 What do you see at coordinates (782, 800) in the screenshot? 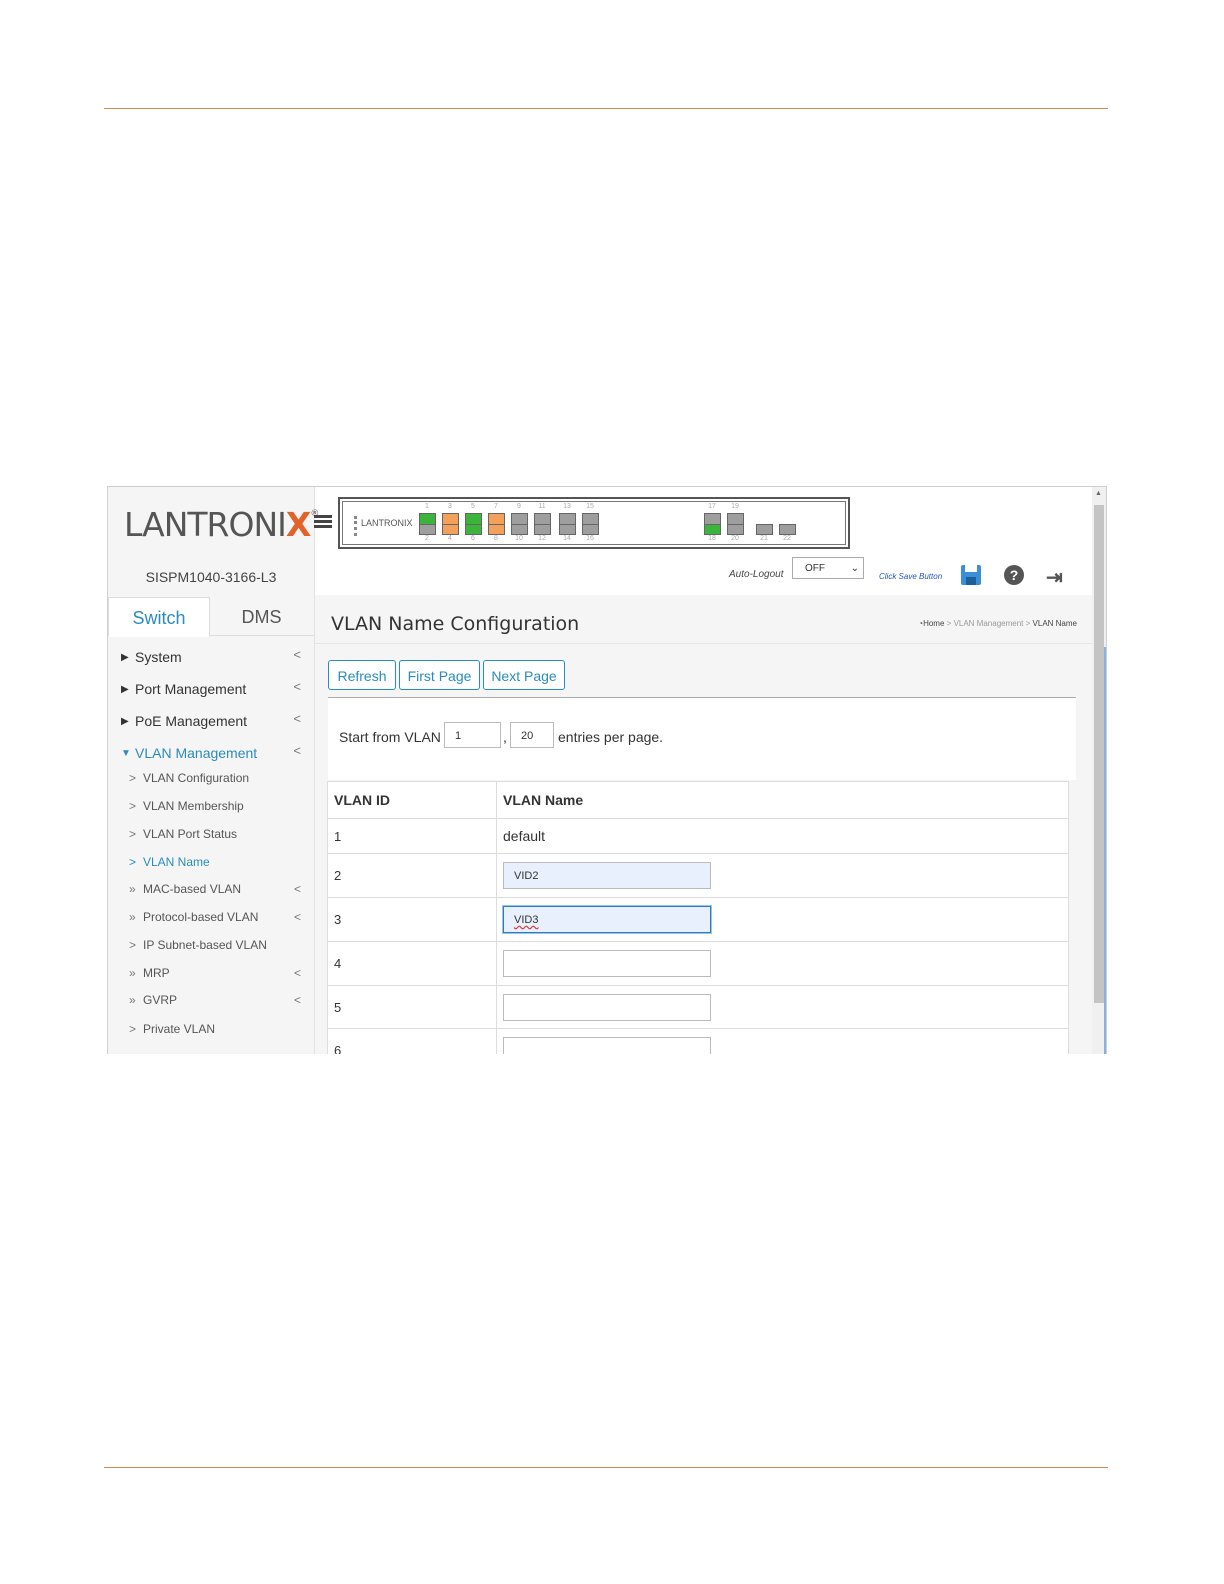
I see `header-vlan-name: VLAN Name` at bounding box center [782, 800].